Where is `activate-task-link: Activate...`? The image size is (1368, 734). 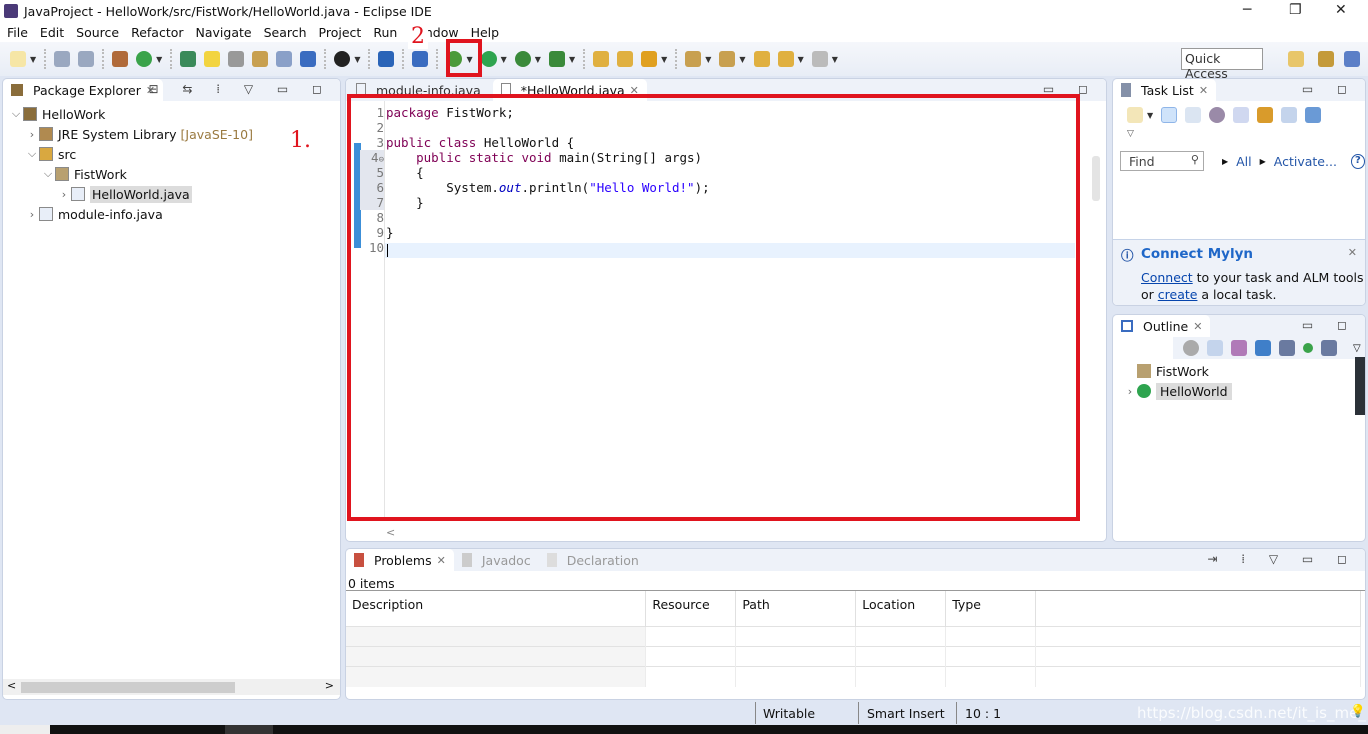
activate-task-link: Activate... is located at coordinates (1305, 161).